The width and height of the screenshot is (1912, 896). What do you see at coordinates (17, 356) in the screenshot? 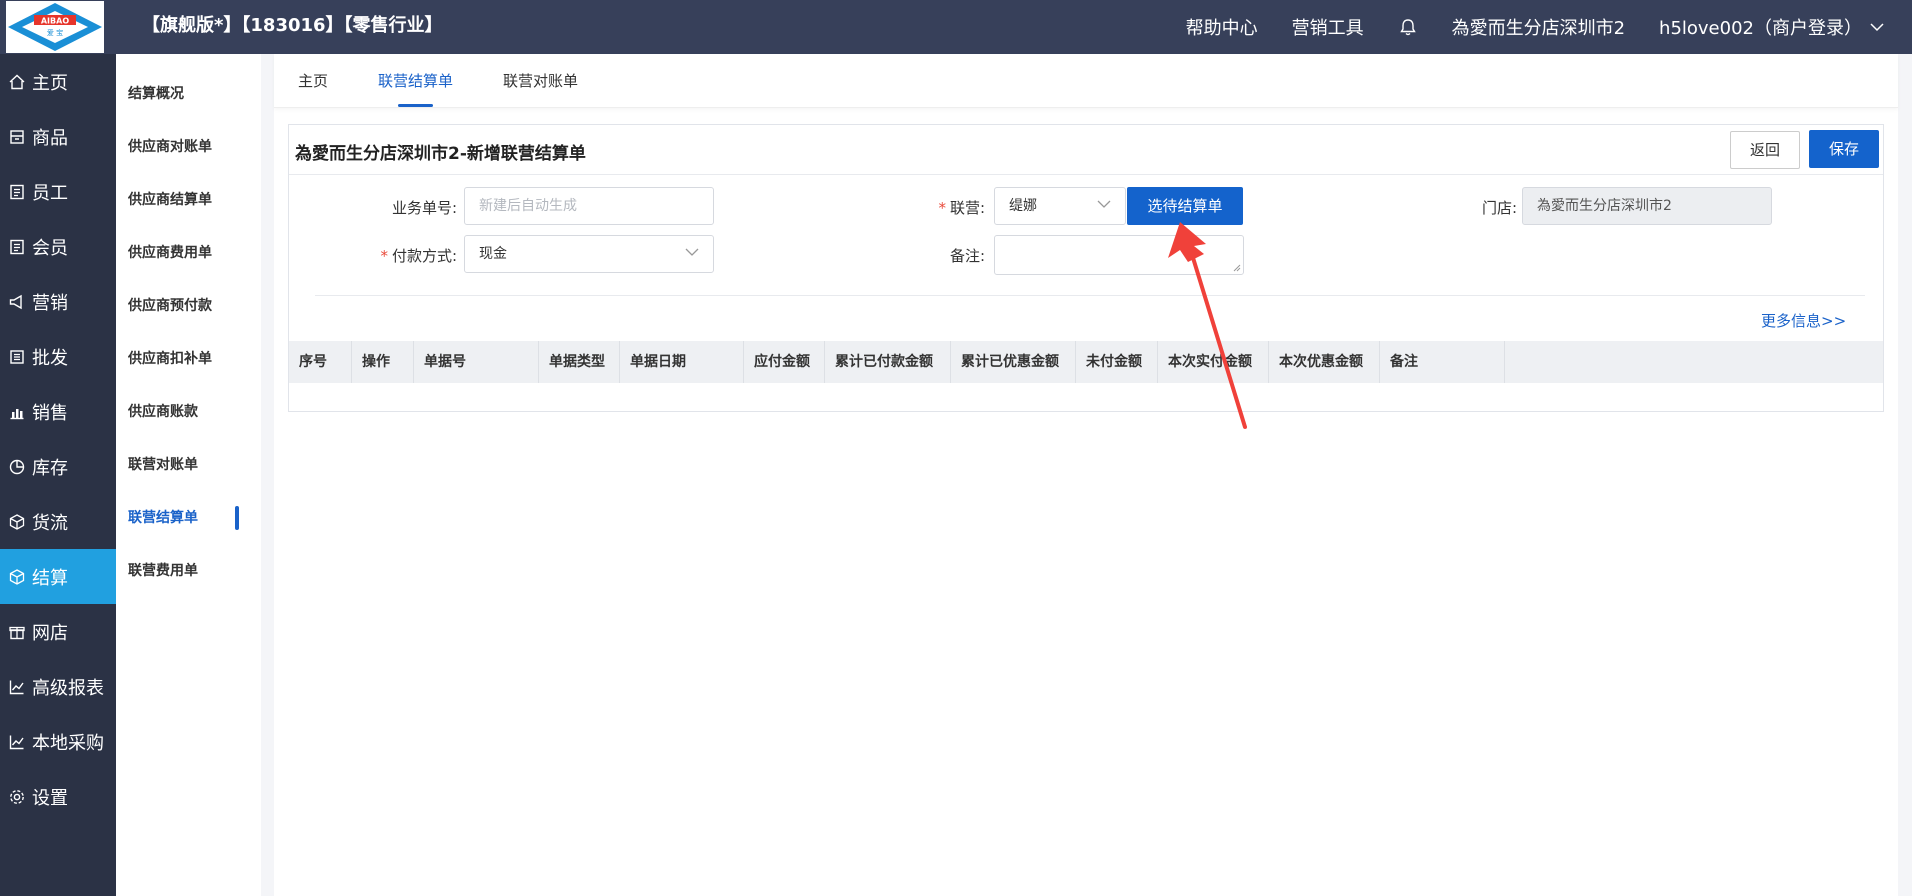
I see `list-icon` at bounding box center [17, 356].